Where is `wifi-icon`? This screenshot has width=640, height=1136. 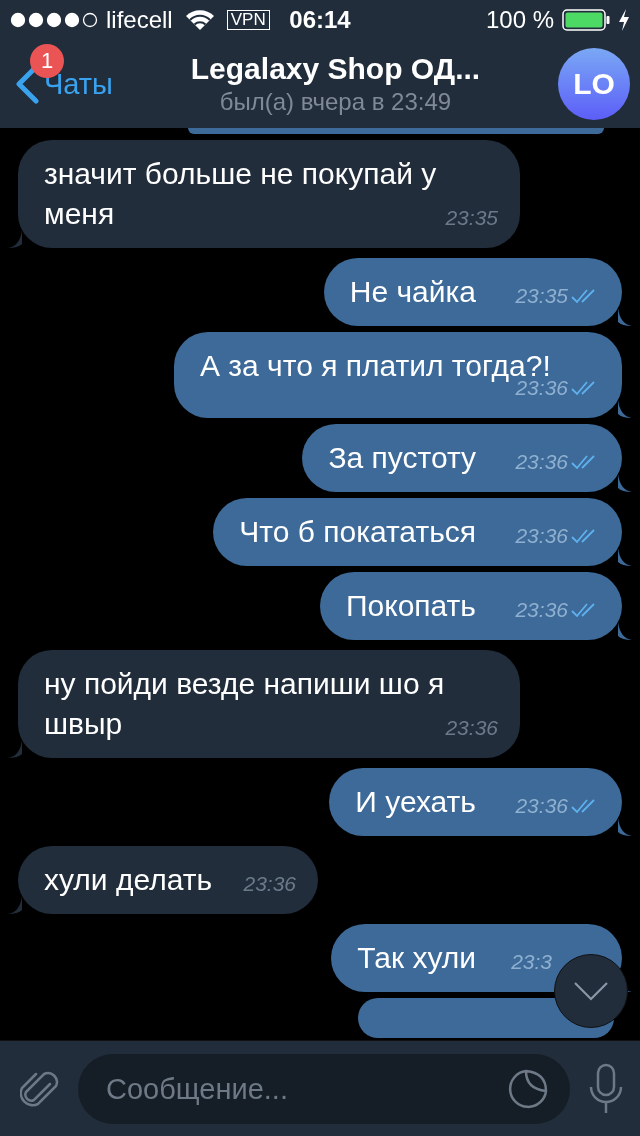 wifi-icon is located at coordinates (199, 20).